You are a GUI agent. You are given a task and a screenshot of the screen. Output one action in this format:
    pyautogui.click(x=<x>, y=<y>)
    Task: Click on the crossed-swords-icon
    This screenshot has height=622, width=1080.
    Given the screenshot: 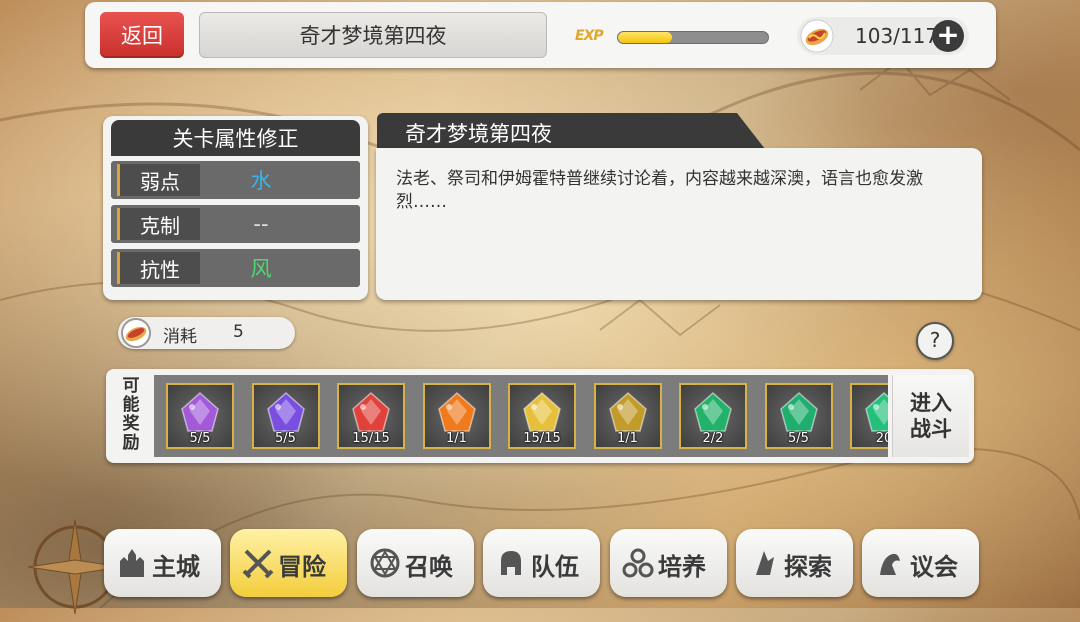 What is the action you would take?
    pyautogui.click(x=258, y=564)
    